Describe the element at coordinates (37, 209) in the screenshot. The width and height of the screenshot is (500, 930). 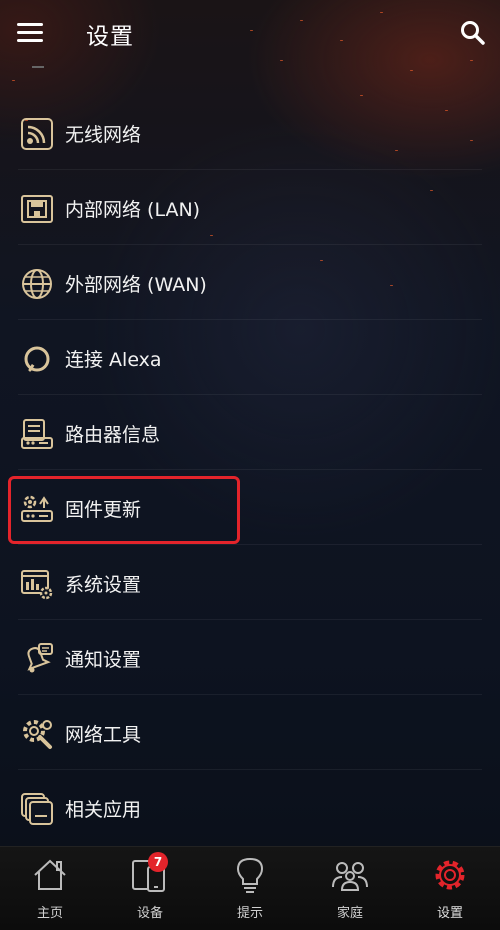
I see `lan-port-icon` at that location.